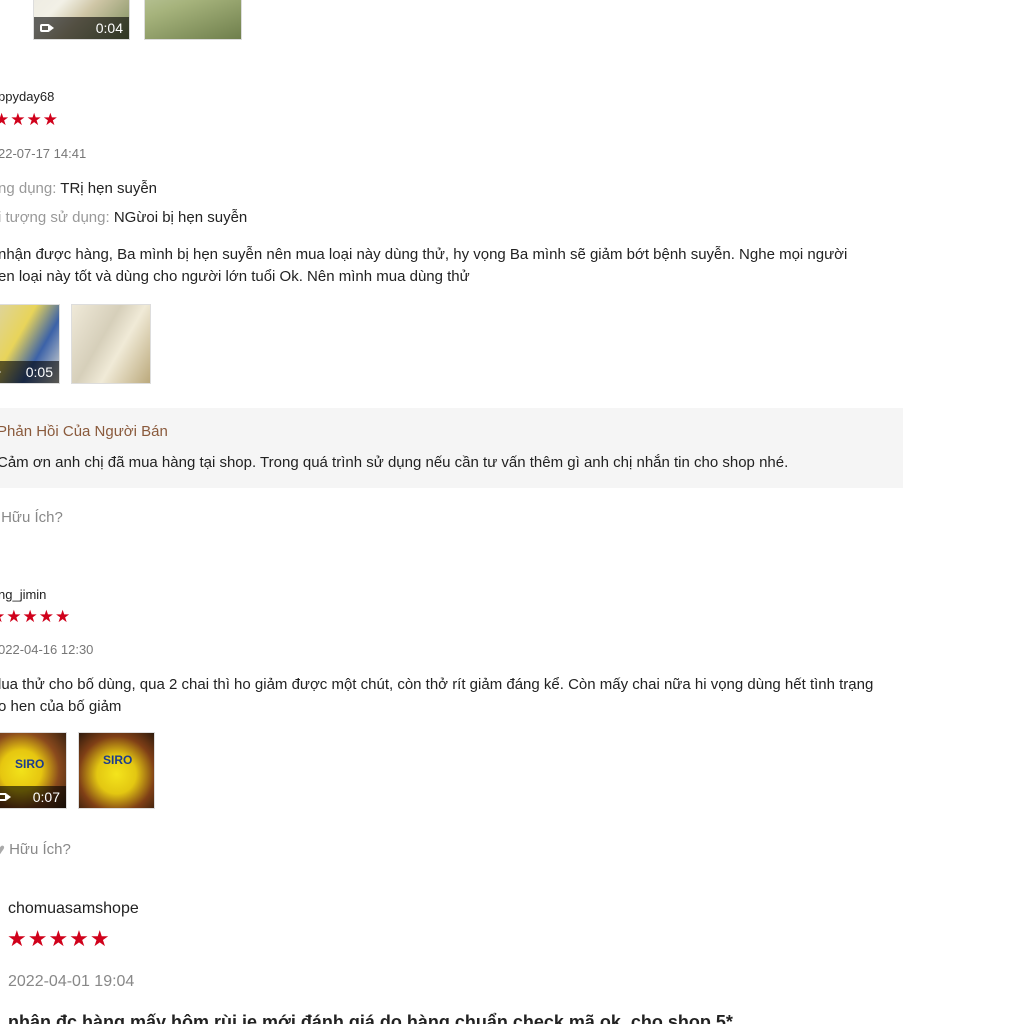  I want to click on review-body-line: o hen của bố giảm, so click(61, 706).